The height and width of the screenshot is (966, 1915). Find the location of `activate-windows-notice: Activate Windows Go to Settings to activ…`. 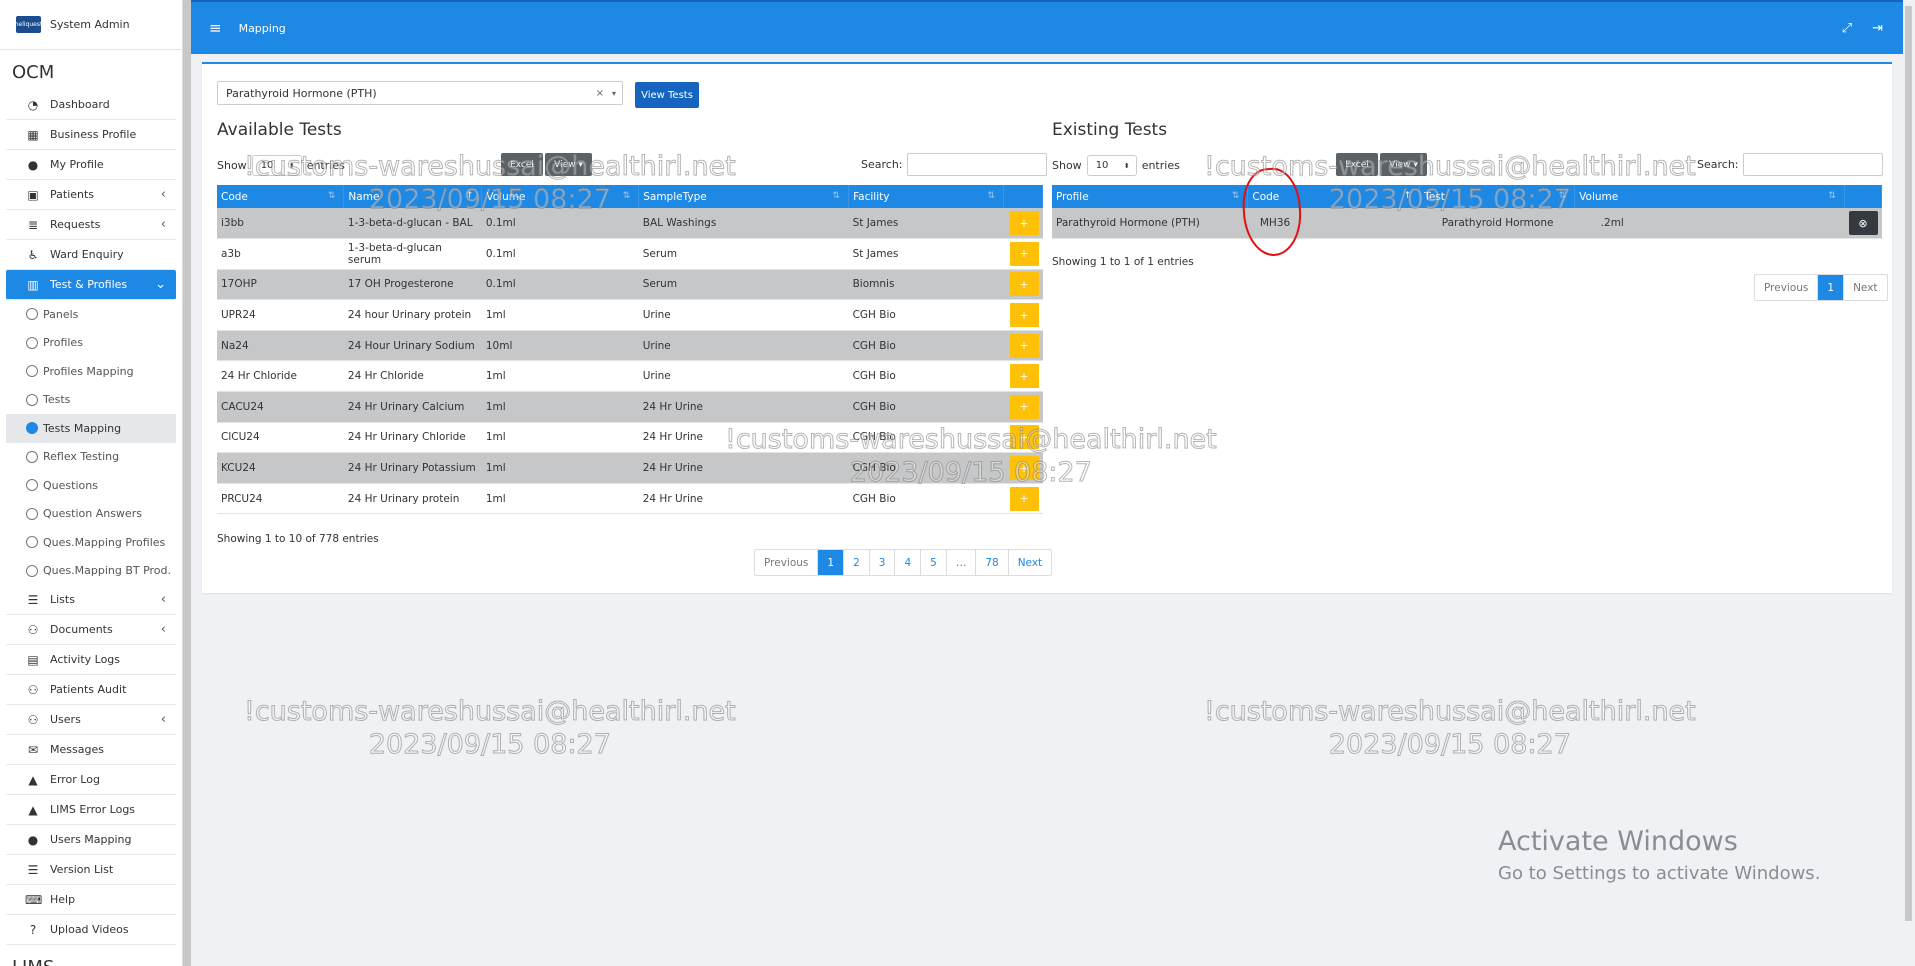

activate-windows-notice: Activate Windows Go to Settings to activ… is located at coordinates (1659, 855).